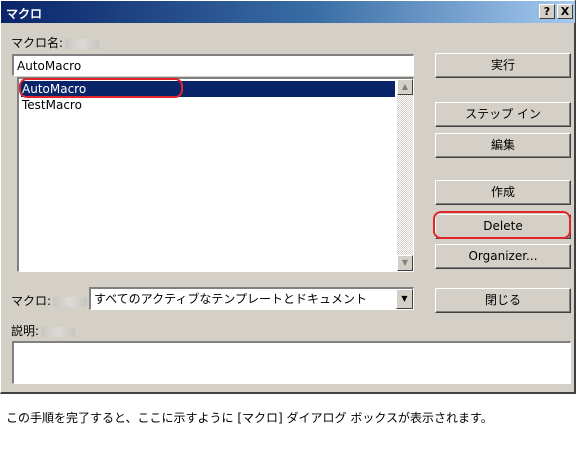 The image size is (579, 457). I want to click on close-button: 閉じる, so click(503, 300).